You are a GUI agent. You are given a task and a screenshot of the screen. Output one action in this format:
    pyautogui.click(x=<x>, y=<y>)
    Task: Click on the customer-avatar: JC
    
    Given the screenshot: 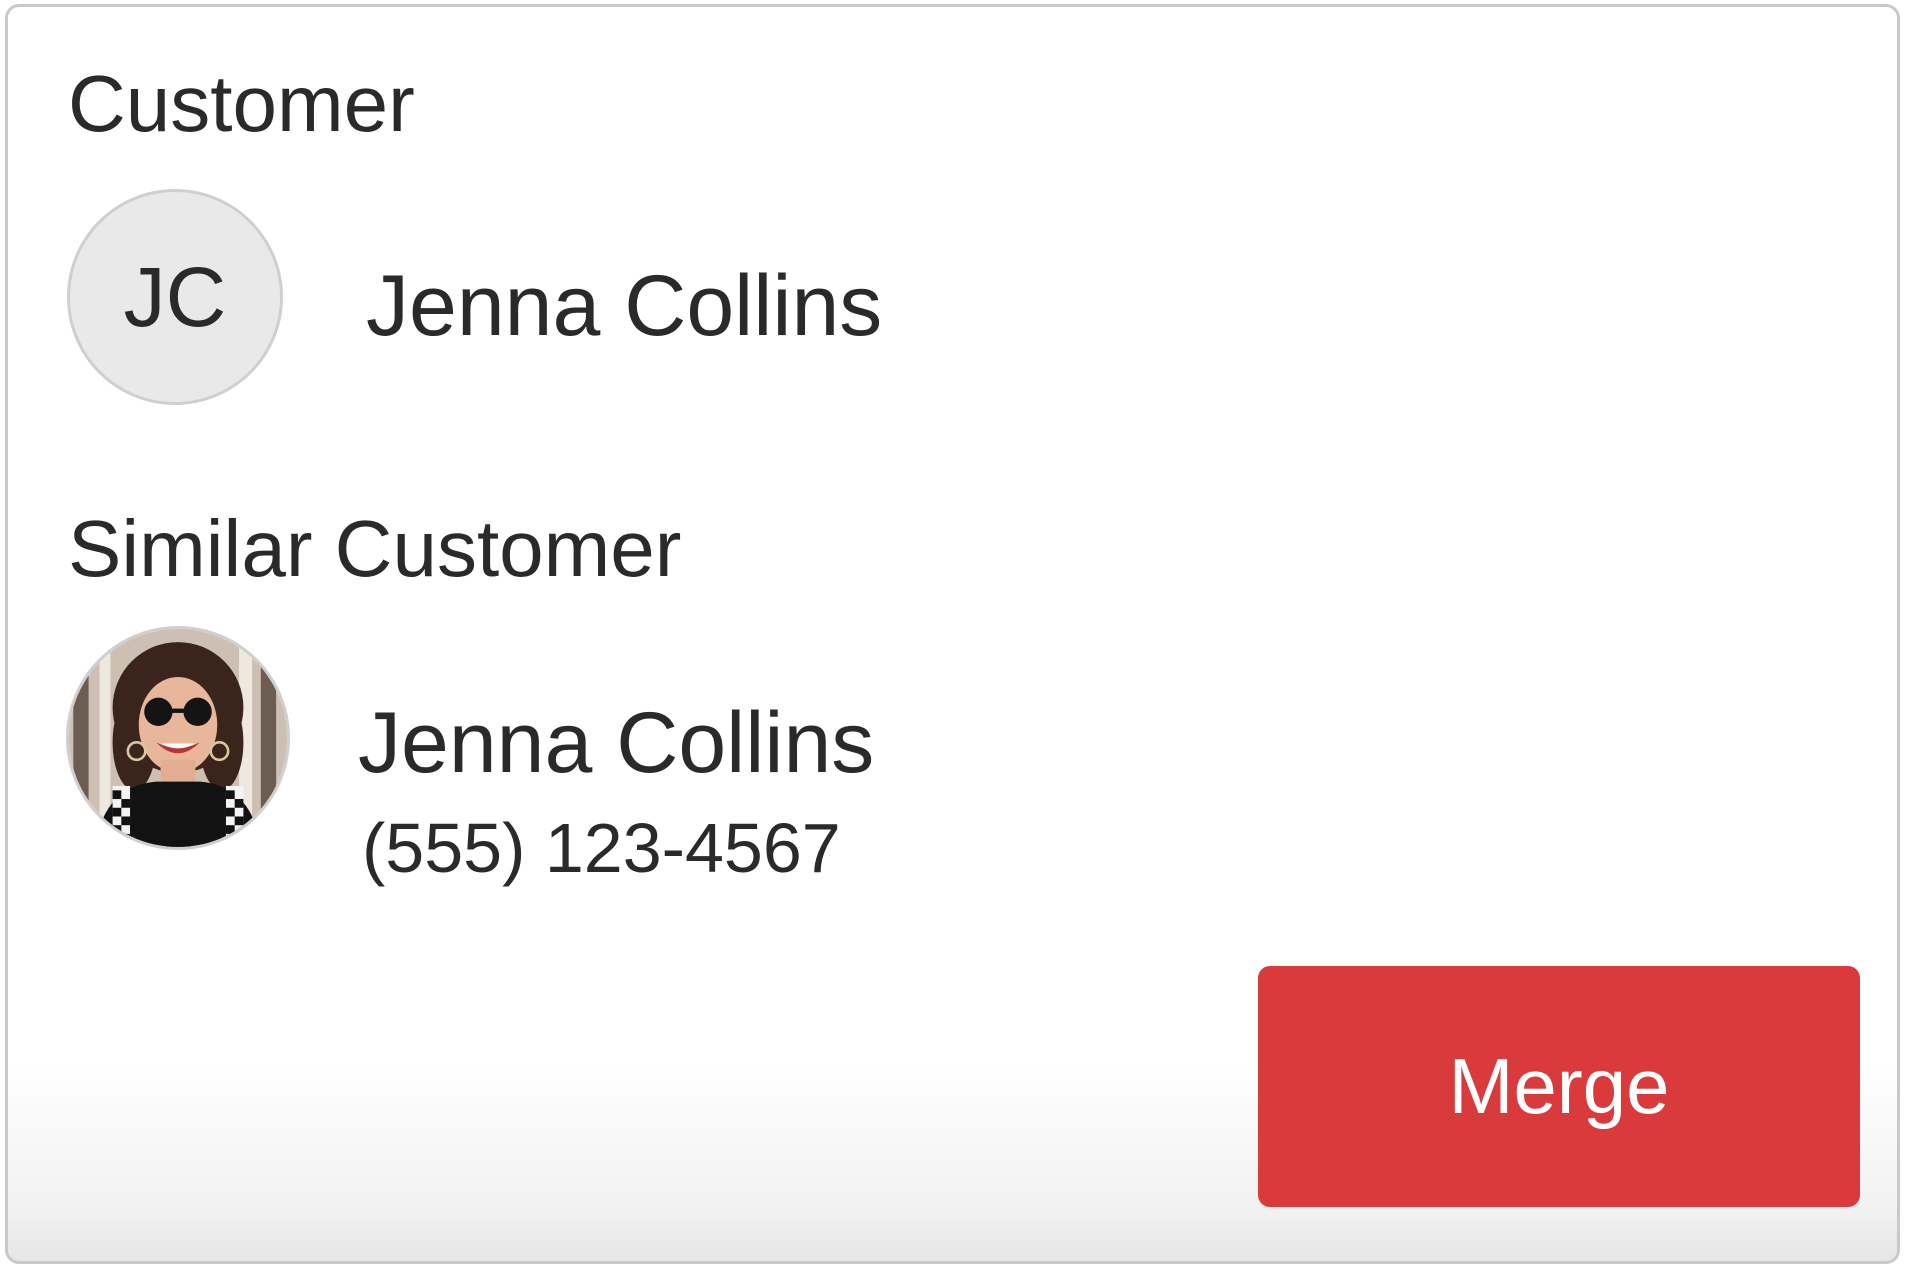 What is the action you would take?
    pyautogui.click(x=175, y=297)
    